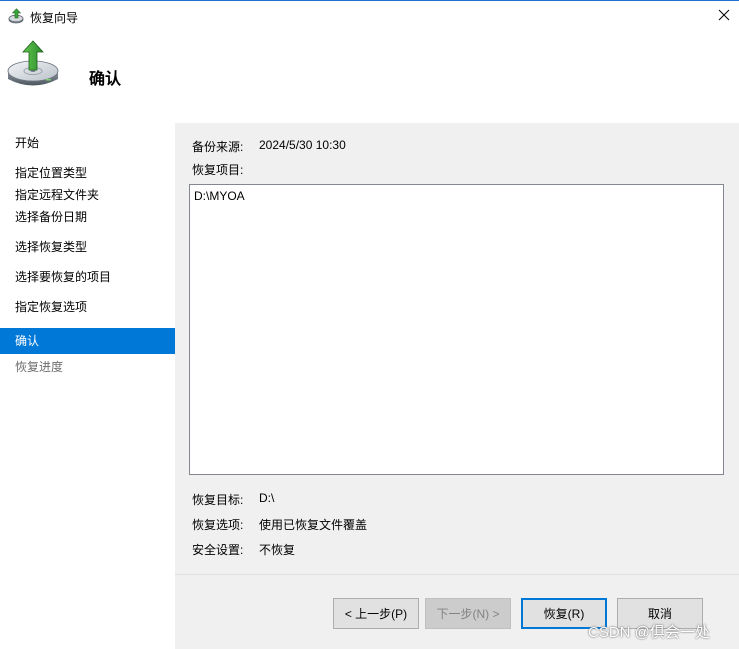 The height and width of the screenshot is (649, 739). Describe the element at coordinates (218, 525) in the screenshot. I see `recovery-options-label: 恢复选项:` at that location.